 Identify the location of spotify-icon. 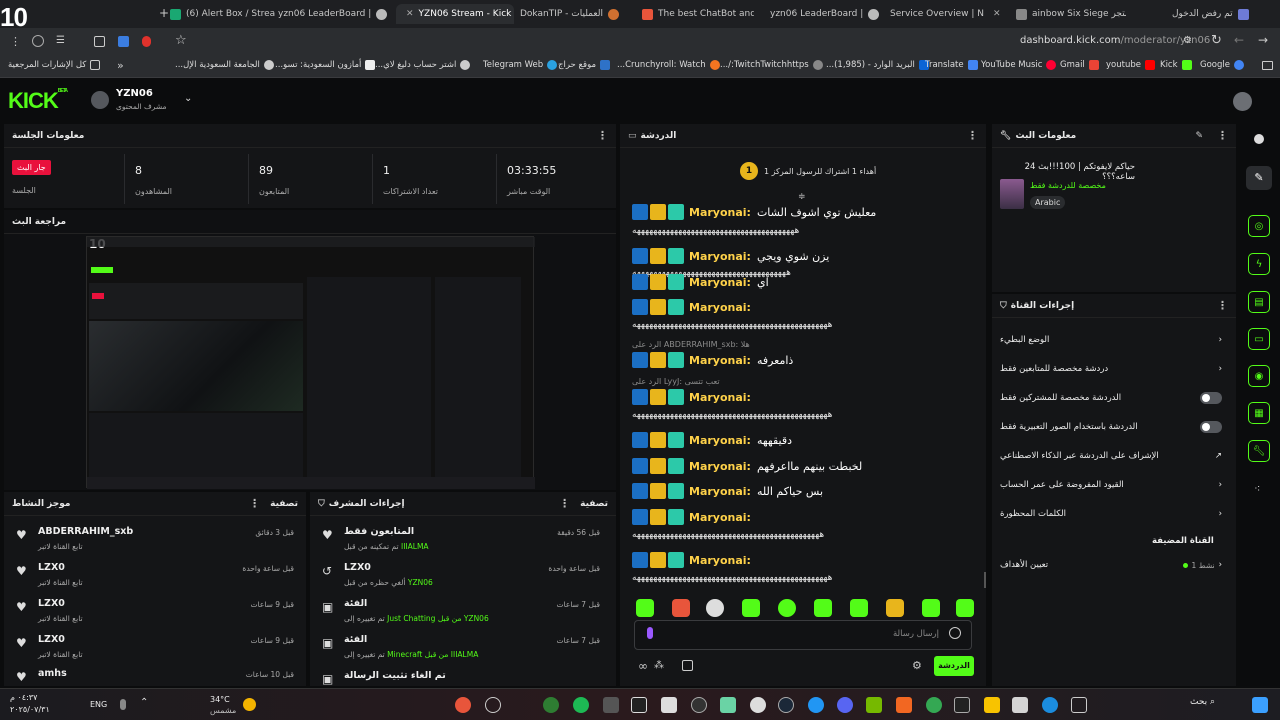
(581, 705).